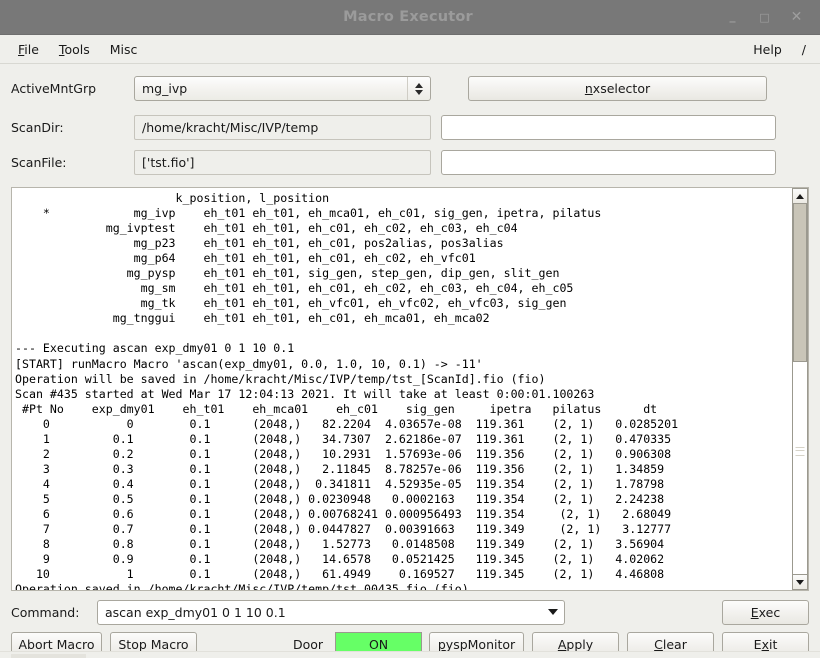 This screenshot has width=820, height=658. I want to click on arrow-down-icon, so click(419, 92).